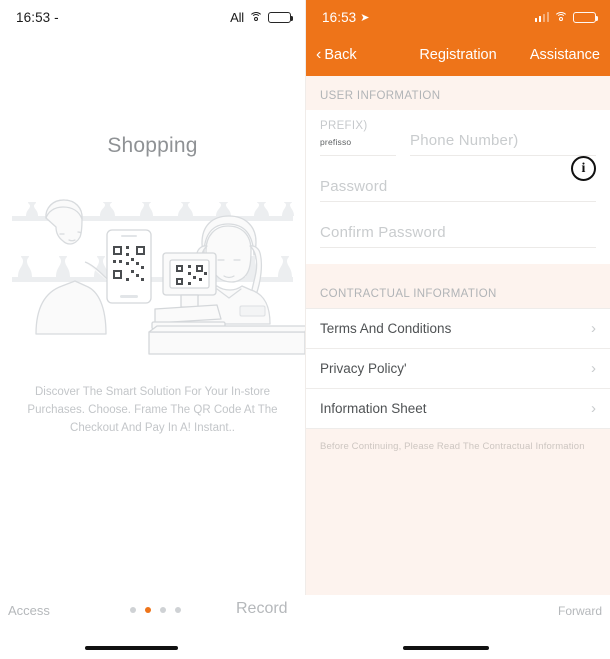 The image size is (610, 659). What do you see at coordinates (458, 17) in the screenshot?
I see `right-status-bar: 16:53 ➤` at bounding box center [458, 17].